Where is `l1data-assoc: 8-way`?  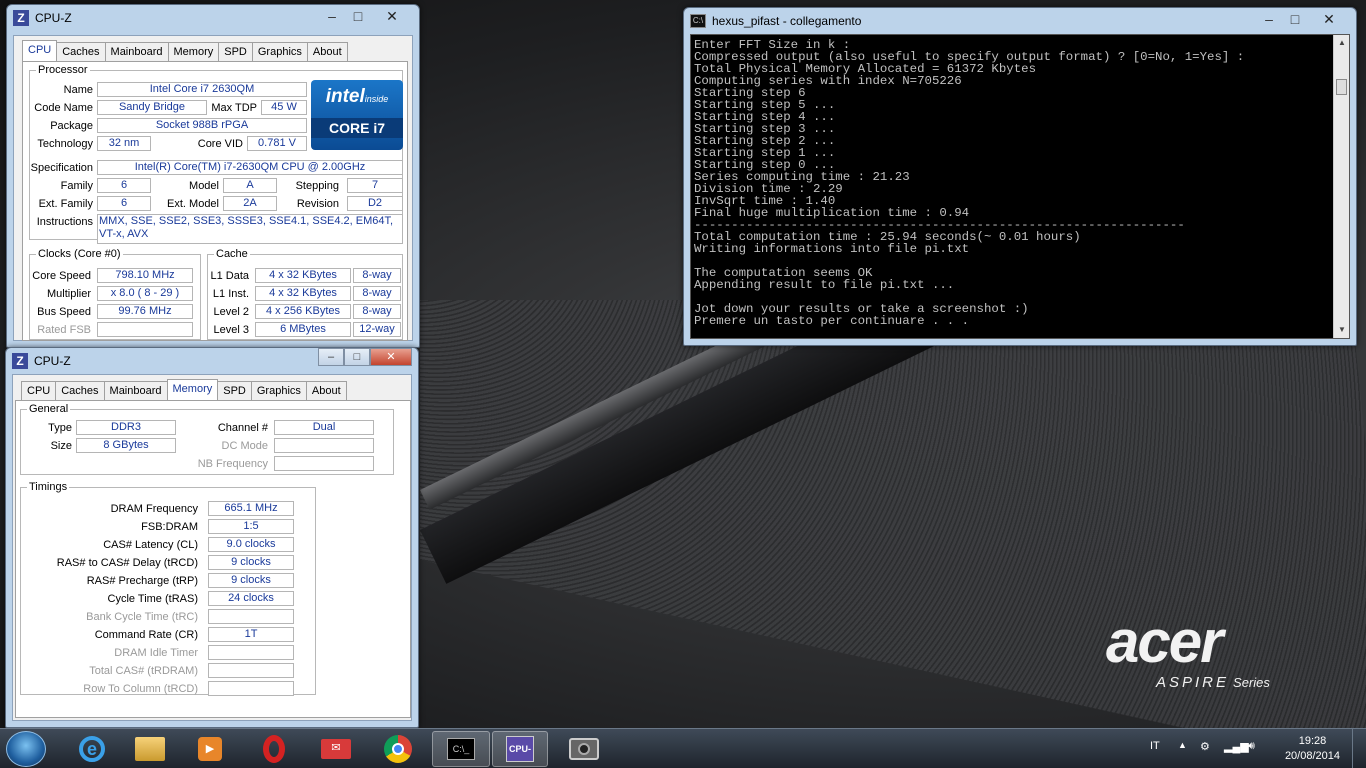
l1data-assoc: 8-way is located at coordinates (377, 275).